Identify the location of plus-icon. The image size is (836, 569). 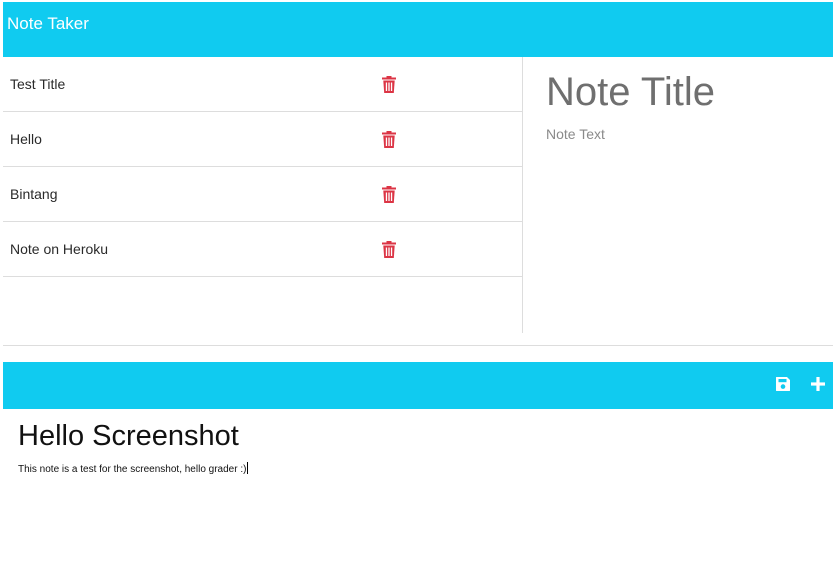
(818, 384).